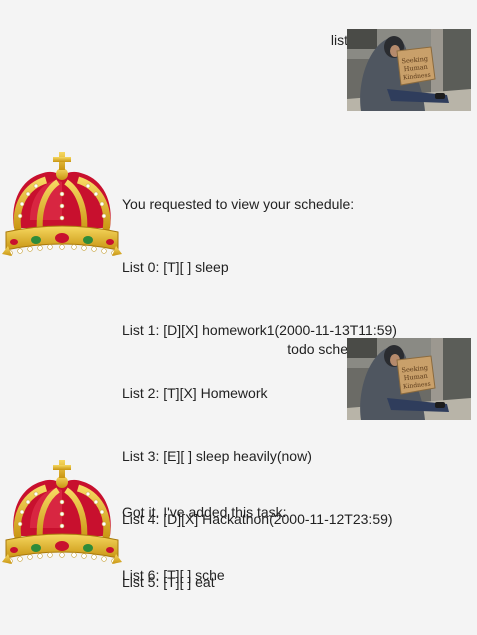 The width and height of the screenshot is (477, 635). I want to click on user-message-text: list, so click(339, 40).